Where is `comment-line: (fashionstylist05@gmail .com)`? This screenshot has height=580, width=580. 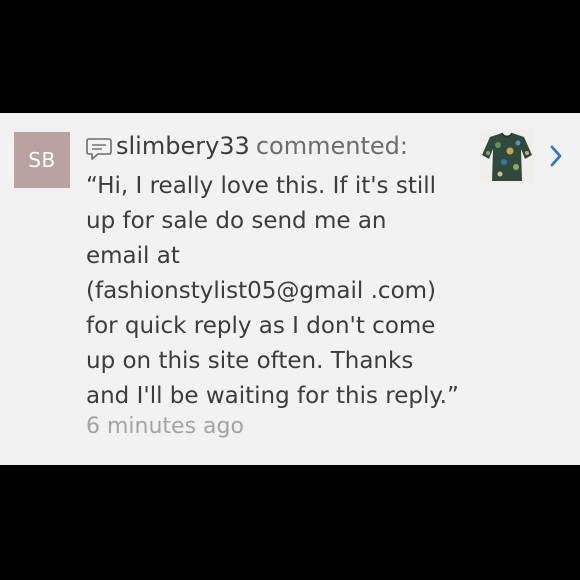 comment-line: (fashionstylist05@gmail .com) is located at coordinates (261, 291).